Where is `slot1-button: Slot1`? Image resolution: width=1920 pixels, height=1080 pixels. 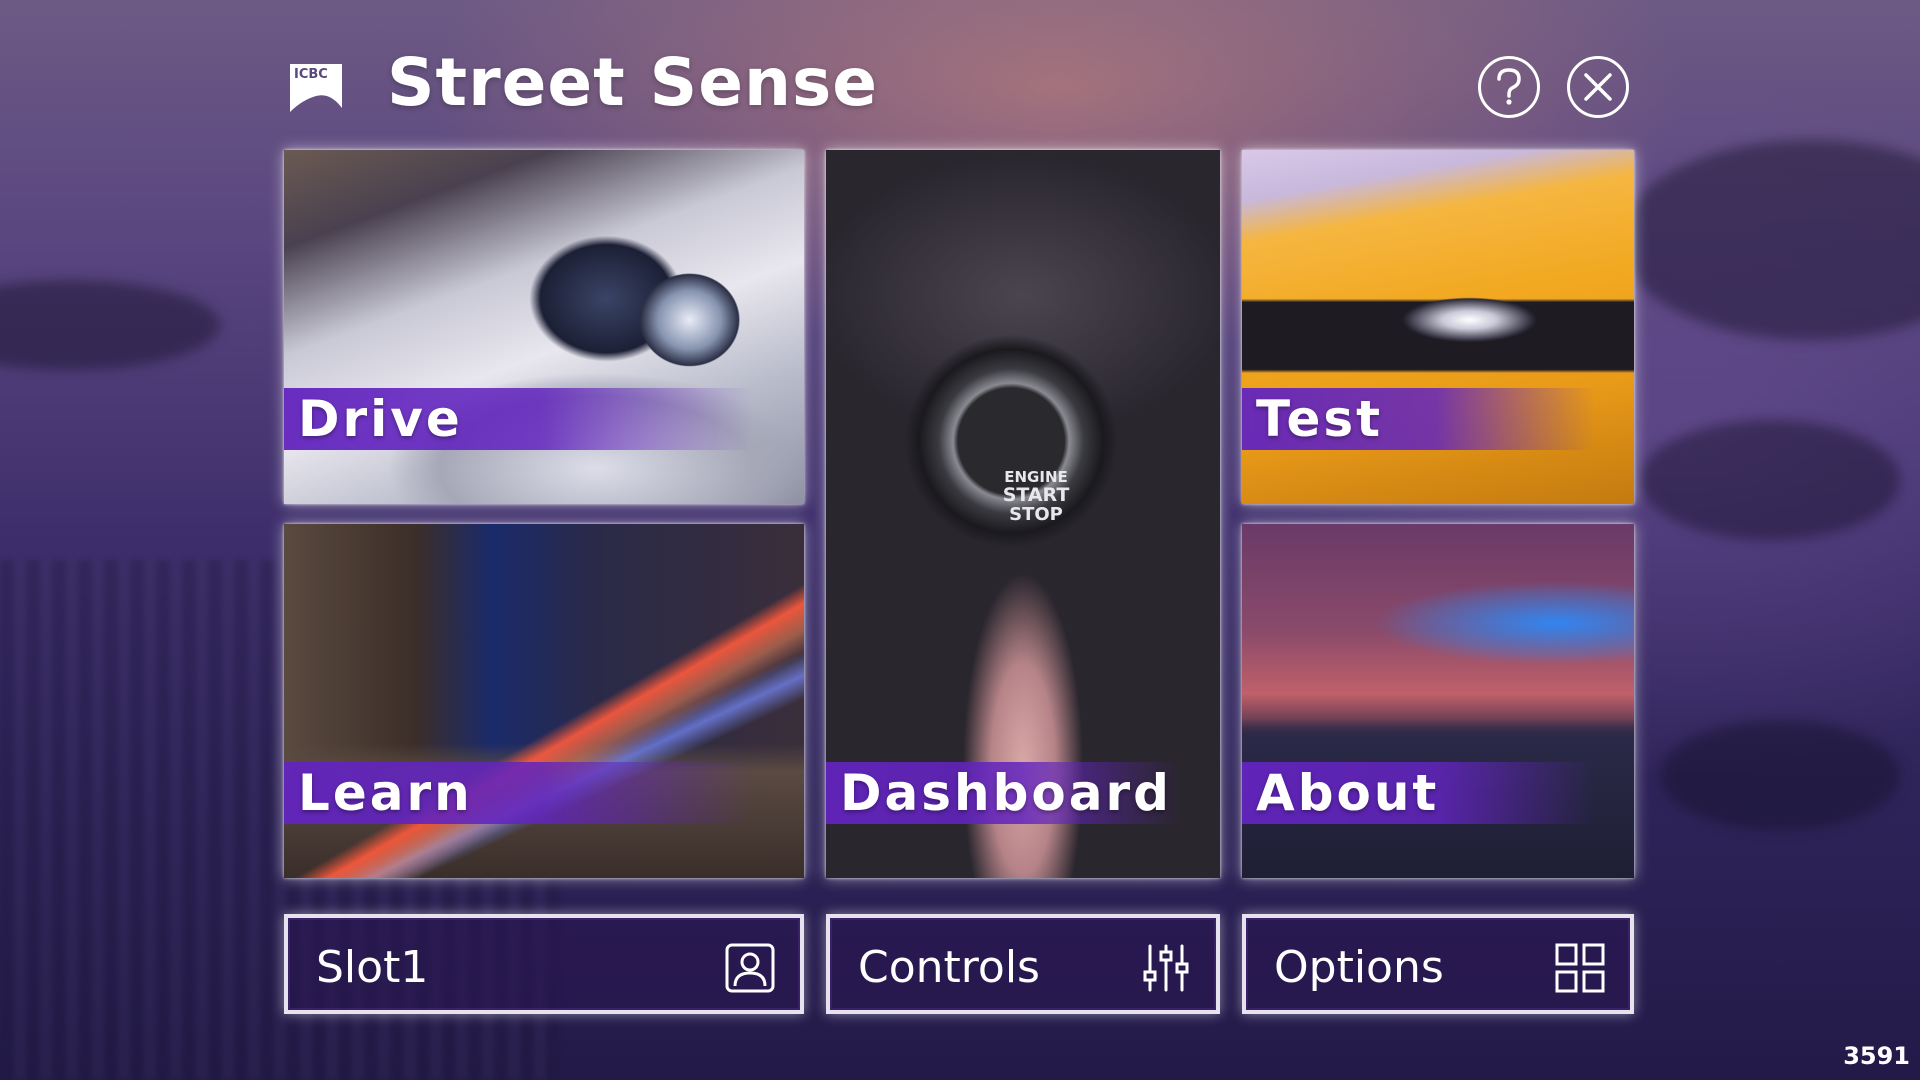
slot1-button: Slot1 is located at coordinates (544, 964).